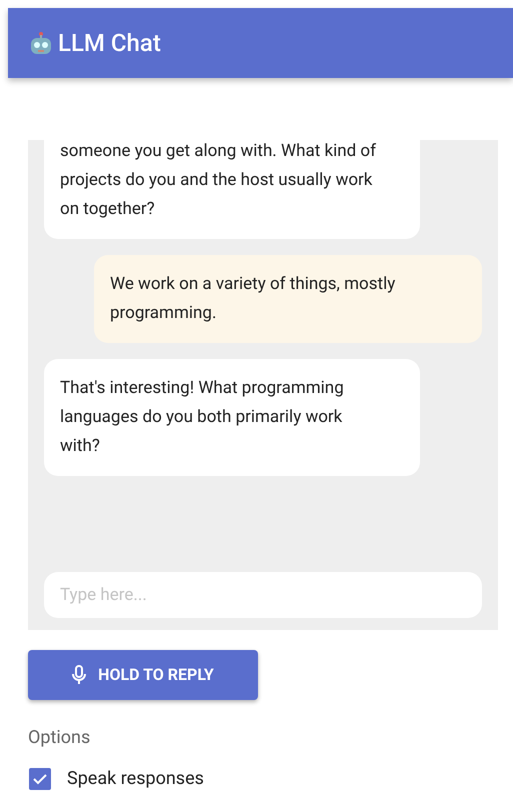 Image resolution: width=513 pixels, height=806 pixels. I want to click on hold-to-reply-button: HOLD TO REPLY, so click(143, 675).